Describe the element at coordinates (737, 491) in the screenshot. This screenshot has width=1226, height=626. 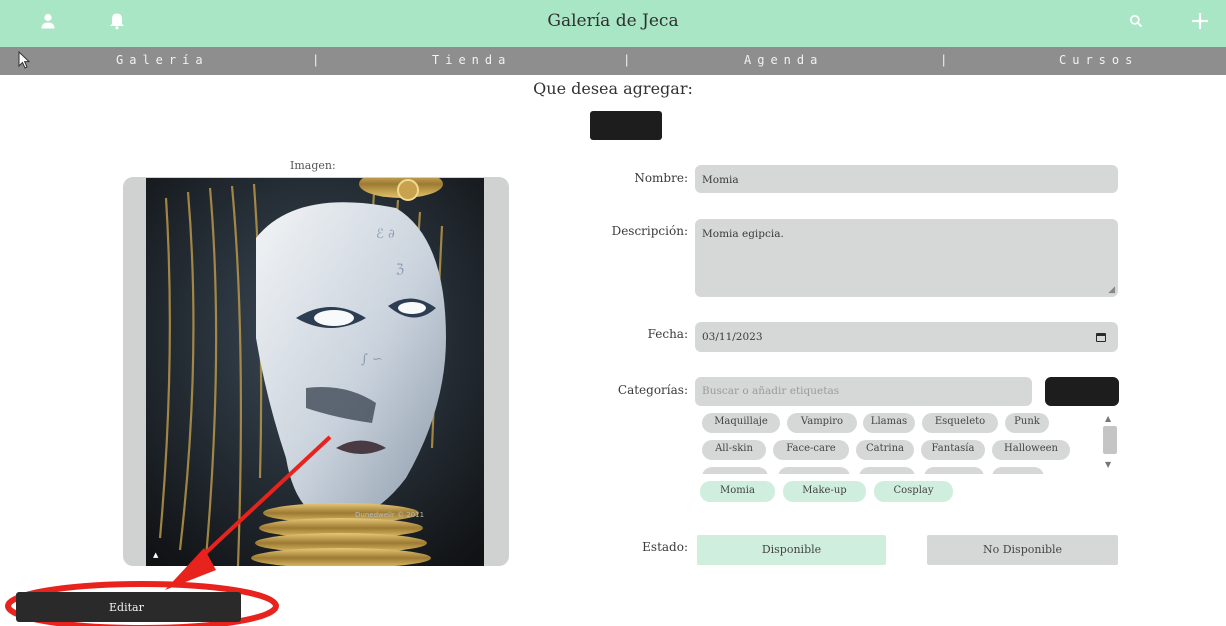
I see `selected-tag-chip: Momia` at that location.